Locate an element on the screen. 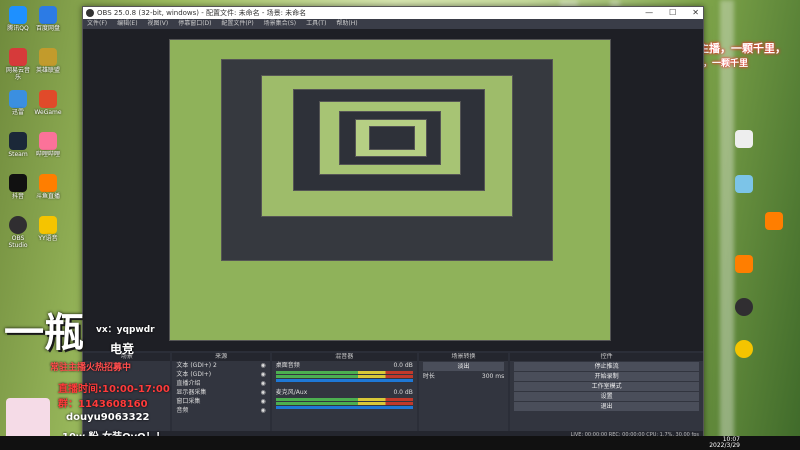 The image size is (800, 450). menu-help: 帮助(H) is located at coordinates (346, 23).